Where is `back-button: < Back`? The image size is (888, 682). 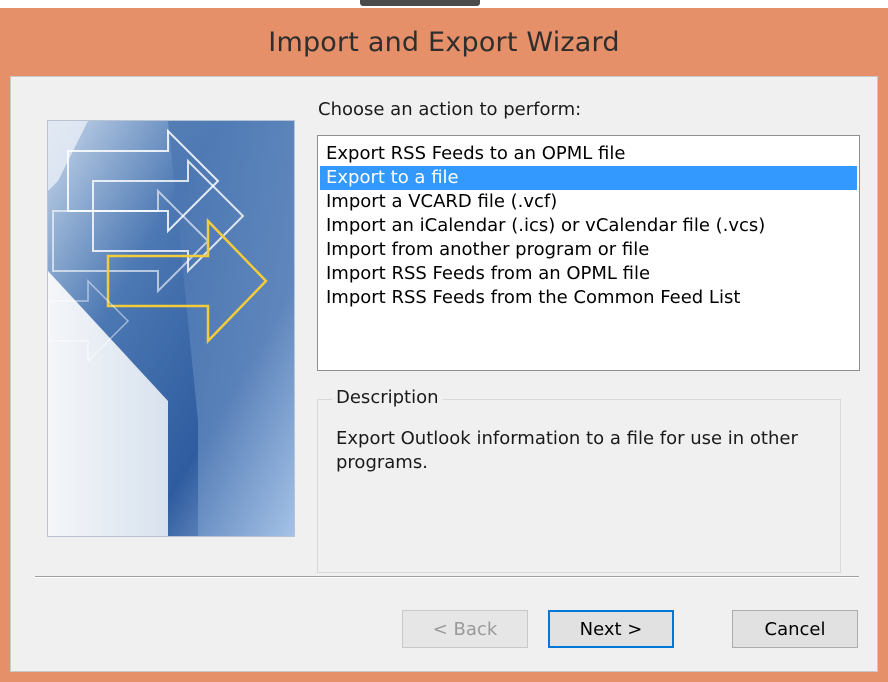 back-button: < Back is located at coordinates (465, 629).